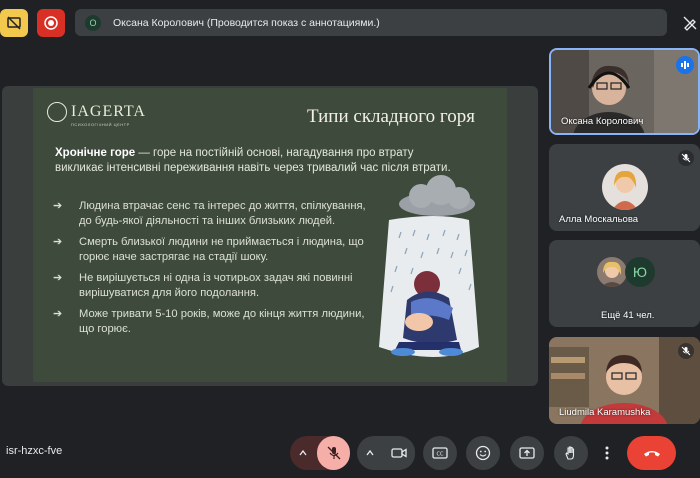 Image resolution: width=700 pixels, height=478 pixels. I want to click on lead-term: Хронічне горе, so click(95, 153).